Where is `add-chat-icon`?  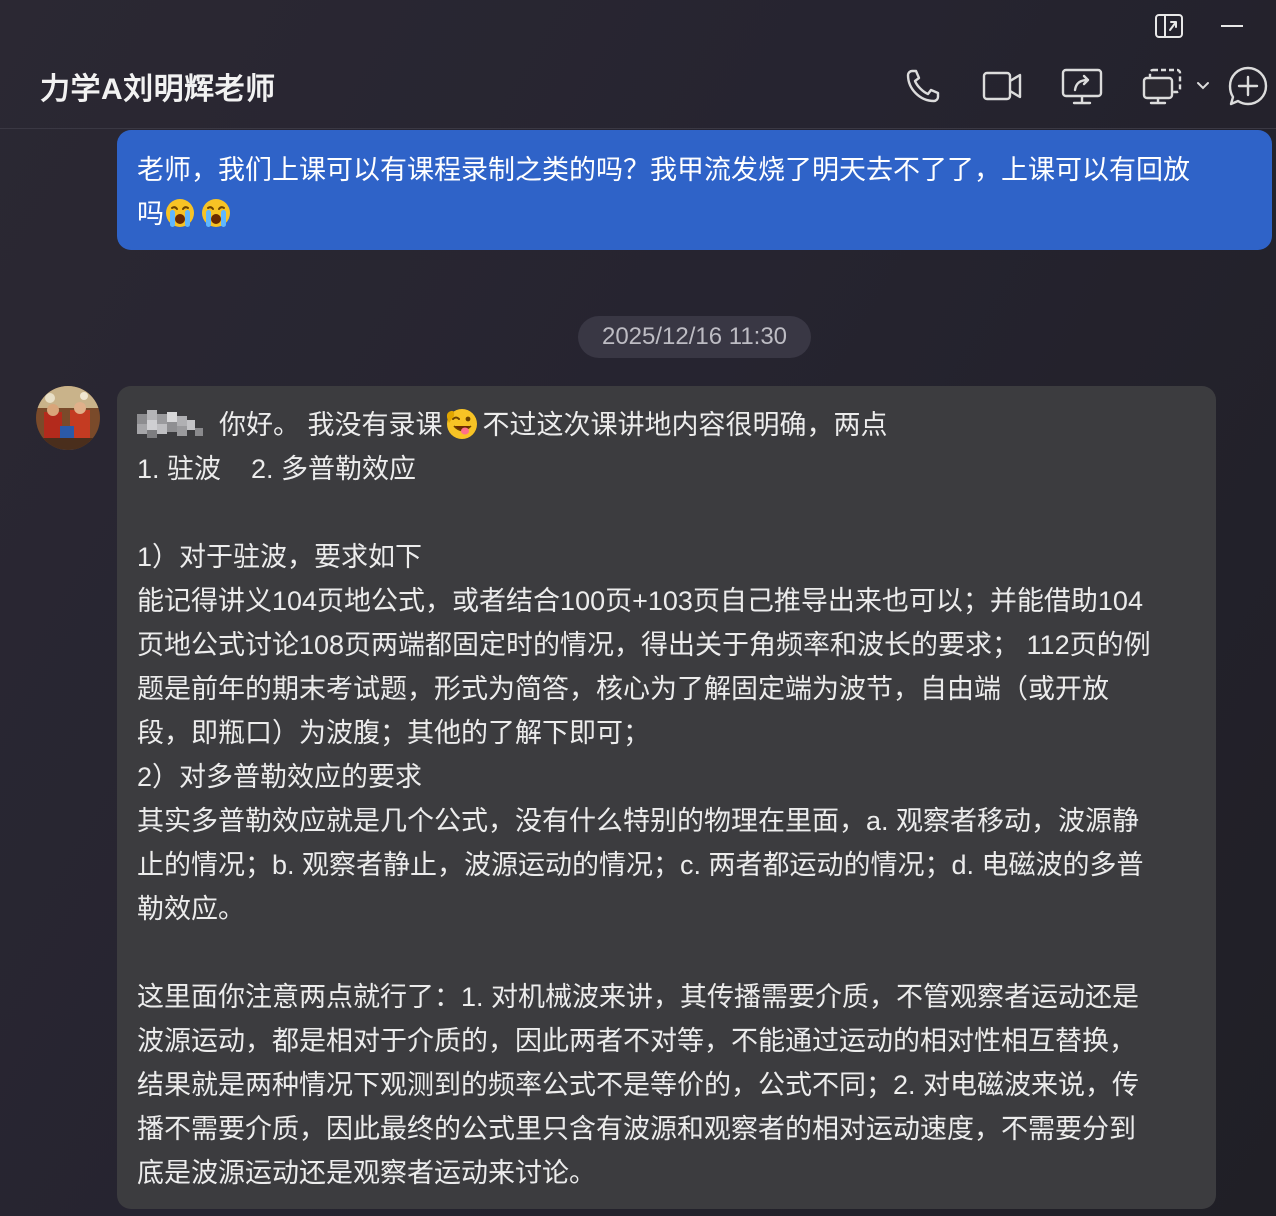 add-chat-icon is located at coordinates (1248, 86).